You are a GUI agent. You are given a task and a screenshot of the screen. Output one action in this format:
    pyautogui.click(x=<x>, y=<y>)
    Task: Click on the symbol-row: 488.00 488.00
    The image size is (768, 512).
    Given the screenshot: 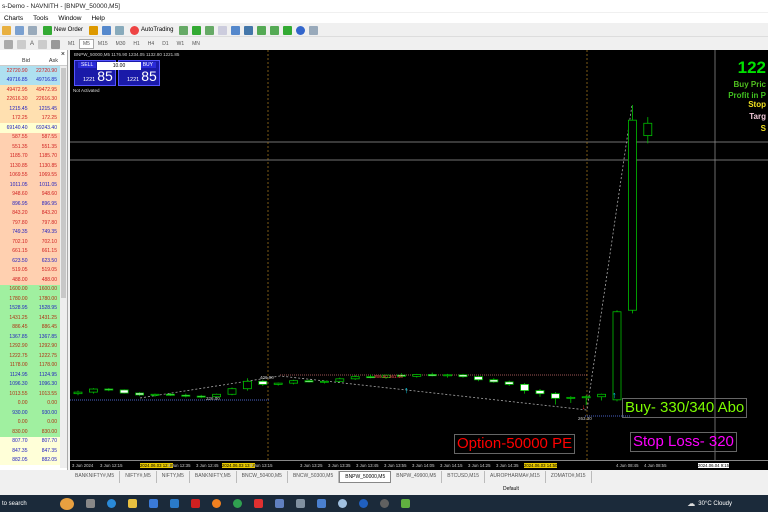 What is the action you would take?
    pyautogui.click(x=33, y=280)
    